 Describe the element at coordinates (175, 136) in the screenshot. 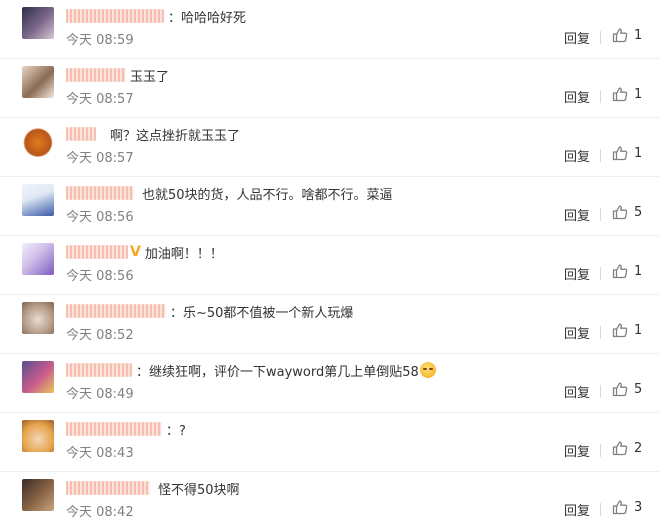

I see `comment-text: 啊？这点挫折就玉玉了` at that location.